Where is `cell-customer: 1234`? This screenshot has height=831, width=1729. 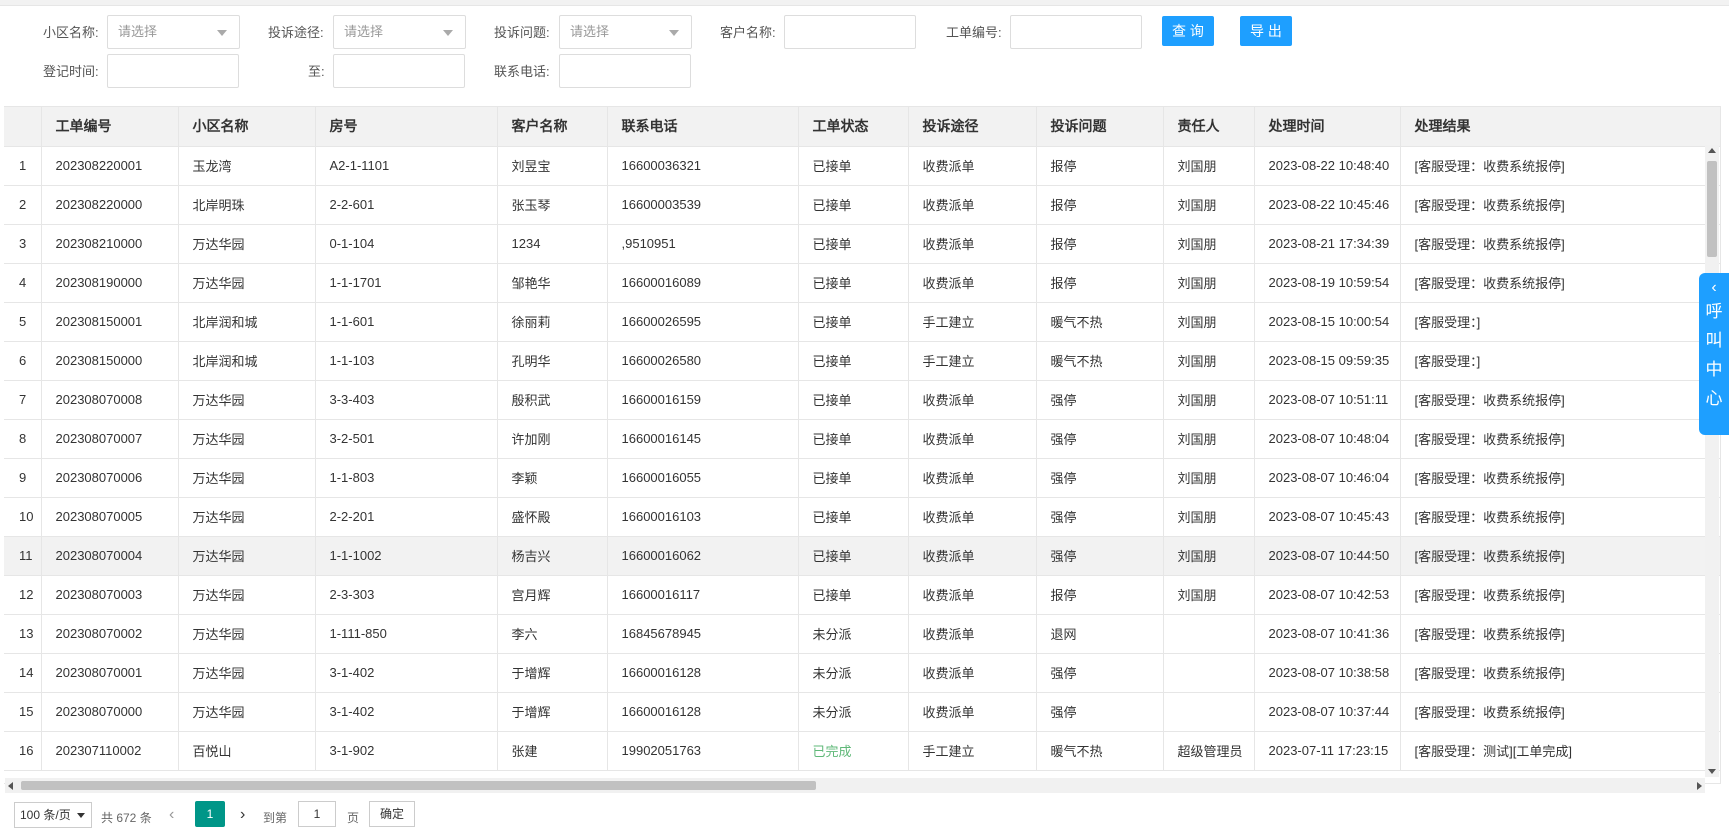
cell-customer: 1234 is located at coordinates (552, 244).